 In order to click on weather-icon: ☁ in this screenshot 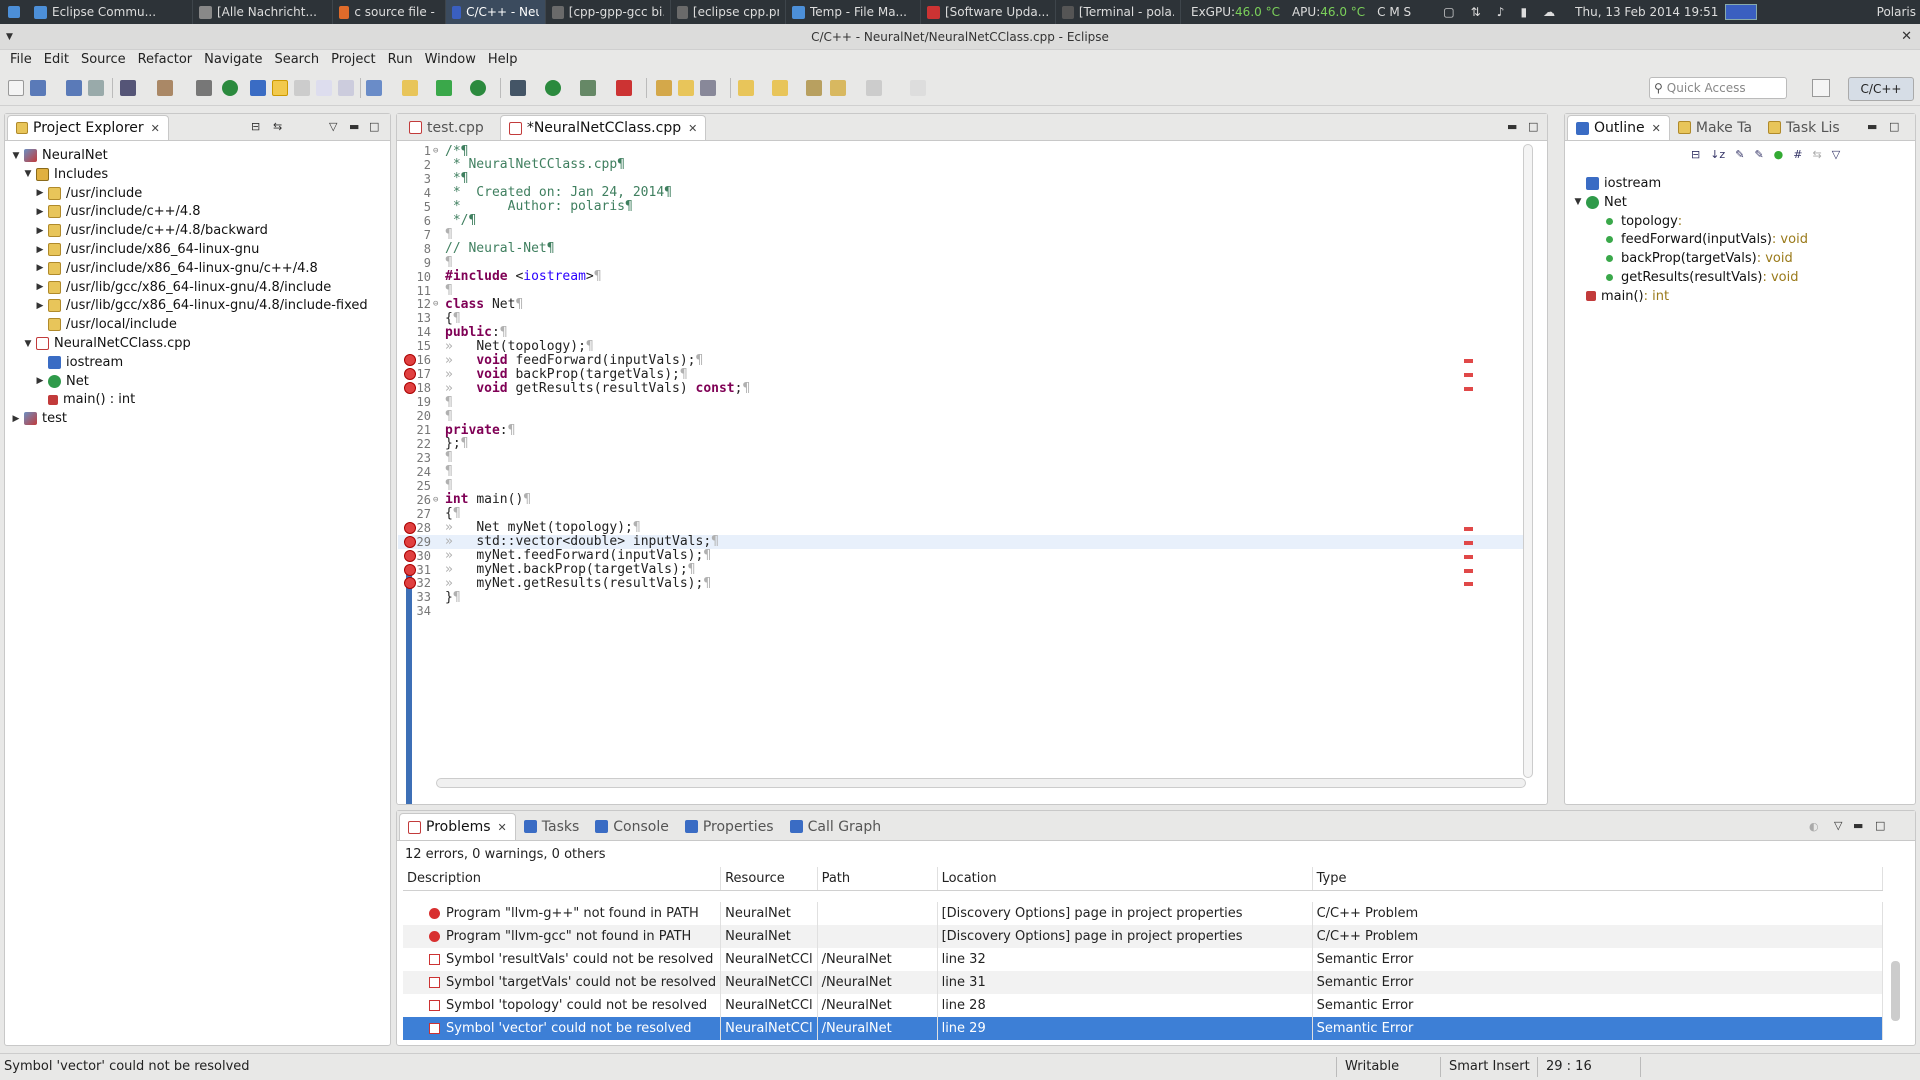, I will do `click(1549, 12)`.